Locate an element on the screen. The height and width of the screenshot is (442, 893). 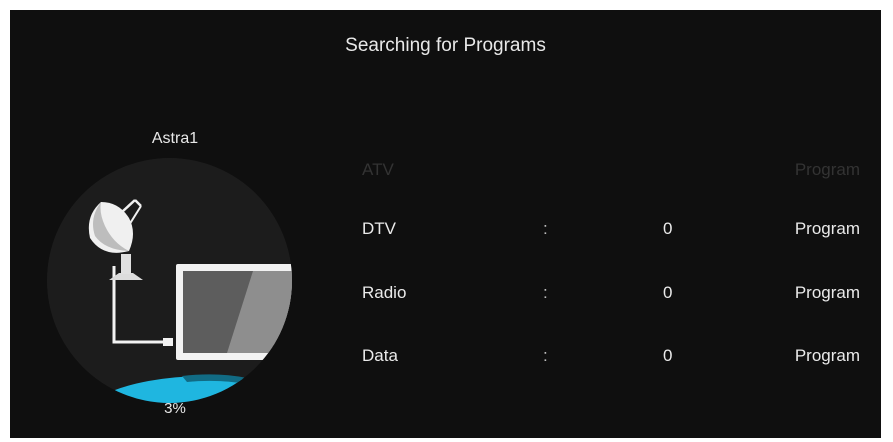
row-label: Radio is located at coordinates (384, 292).